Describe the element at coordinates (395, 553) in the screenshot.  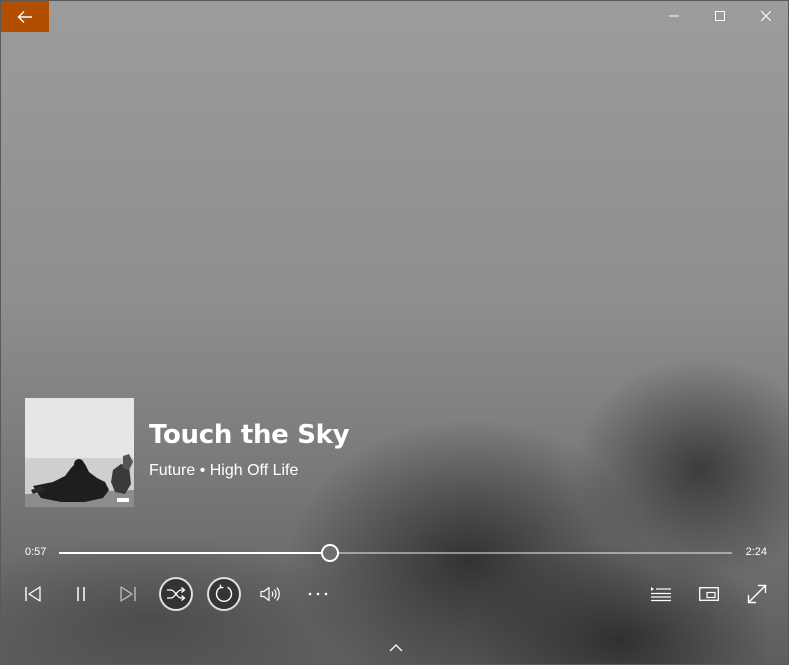
I see `seek-bar` at that location.